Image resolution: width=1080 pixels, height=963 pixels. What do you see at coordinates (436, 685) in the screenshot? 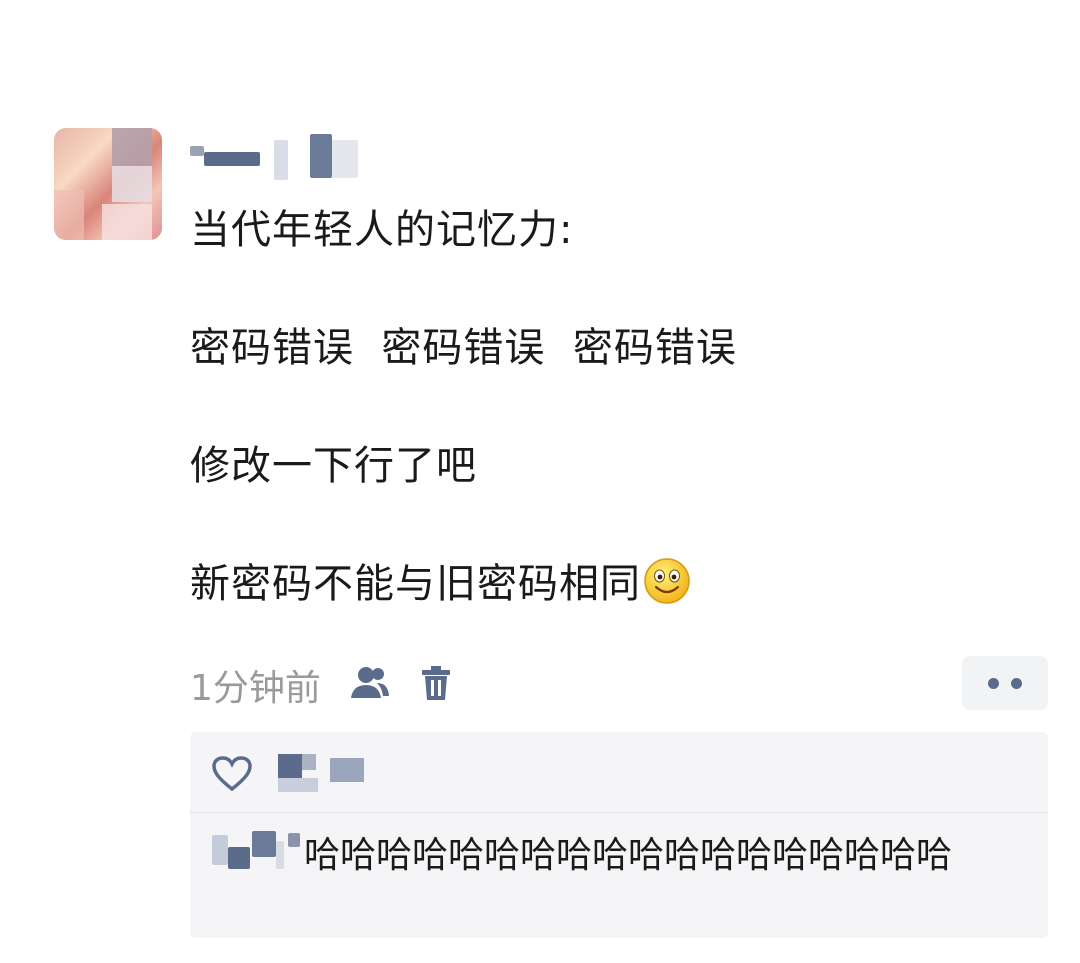
I see `trash-icon` at bounding box center [436, 685].